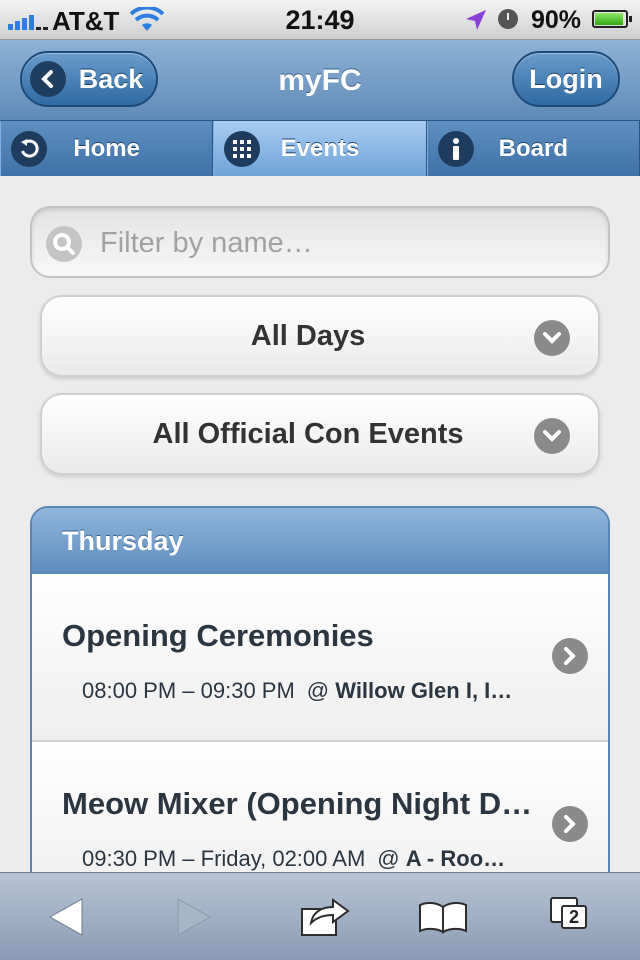 This screenshot has height=960, width=640. Describe the element at coordinates (325, 917) in the screenshot. I see `share-icon` at that location.